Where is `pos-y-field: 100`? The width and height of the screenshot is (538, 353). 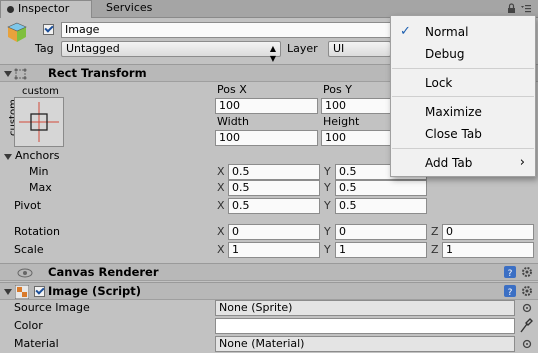 pos-y-field: 100 is located at coordinates (356, 106).